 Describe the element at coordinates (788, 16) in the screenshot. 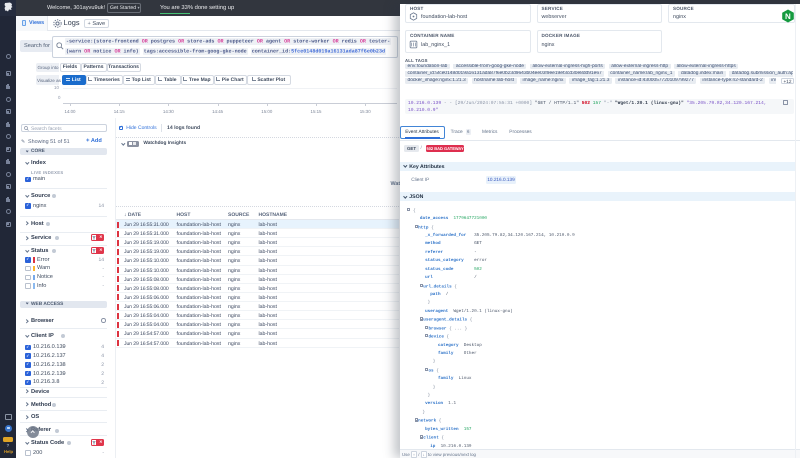

I see `svg-text: N` at that location.